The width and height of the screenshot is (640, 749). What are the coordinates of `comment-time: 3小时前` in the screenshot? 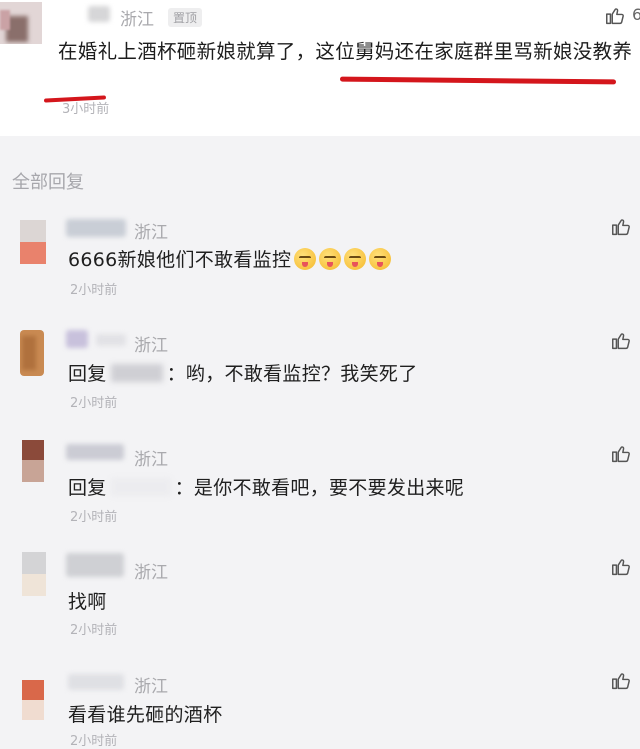 It's located at (86, 109).